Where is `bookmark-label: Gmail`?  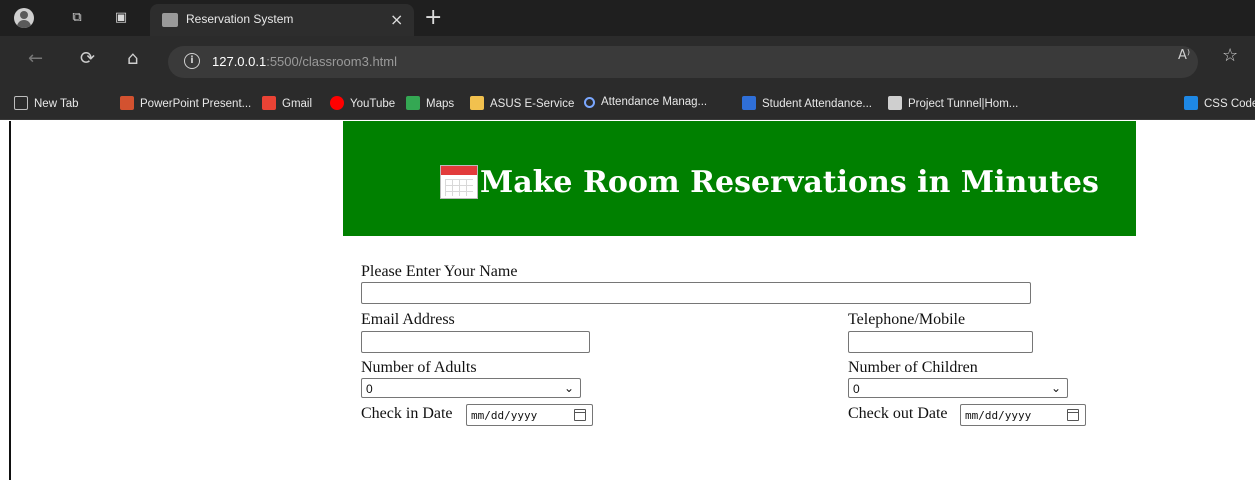
bookmark-label: Gmail is located at coordinates (297, 104).